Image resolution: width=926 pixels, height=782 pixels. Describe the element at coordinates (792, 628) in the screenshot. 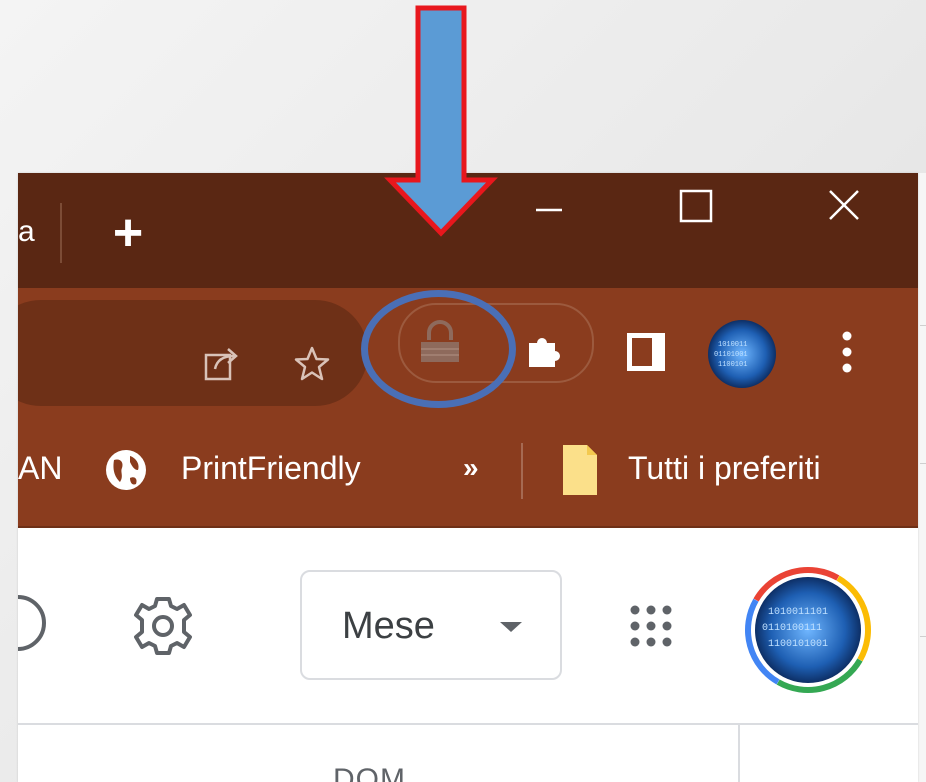

I see `svg-text: 0110100111` at that location.